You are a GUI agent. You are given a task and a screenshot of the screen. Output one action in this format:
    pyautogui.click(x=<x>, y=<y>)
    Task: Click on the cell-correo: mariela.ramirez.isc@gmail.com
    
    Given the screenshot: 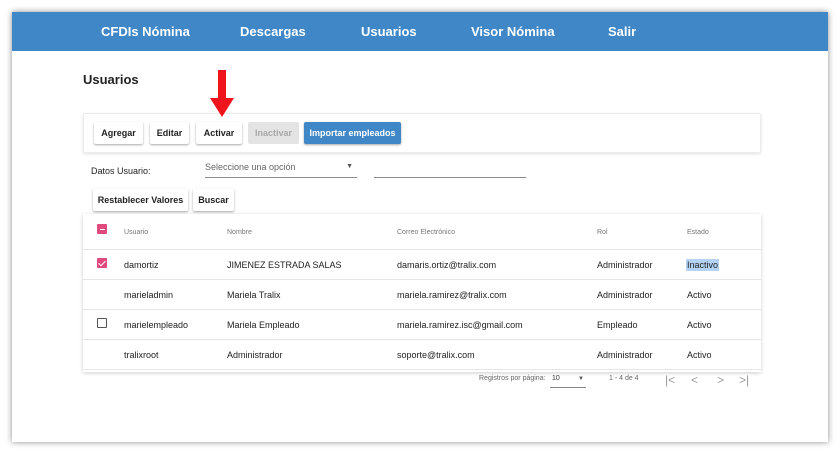 What is the action you would take?
    pyautogui.click(x=460, y=325)
    